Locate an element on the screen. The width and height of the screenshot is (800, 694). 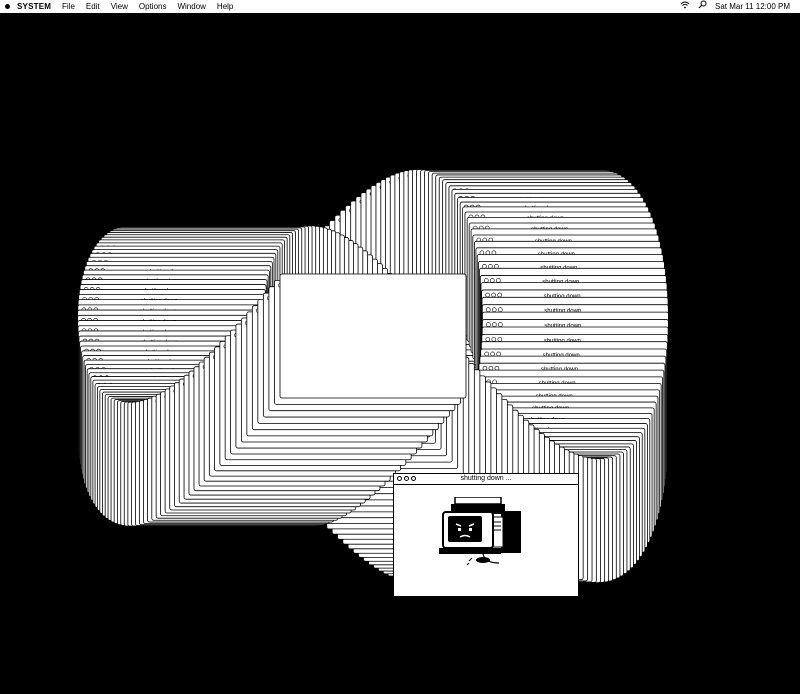
clock: Sat Mar 11 12:00 PM is located at coordinates (752, 6).